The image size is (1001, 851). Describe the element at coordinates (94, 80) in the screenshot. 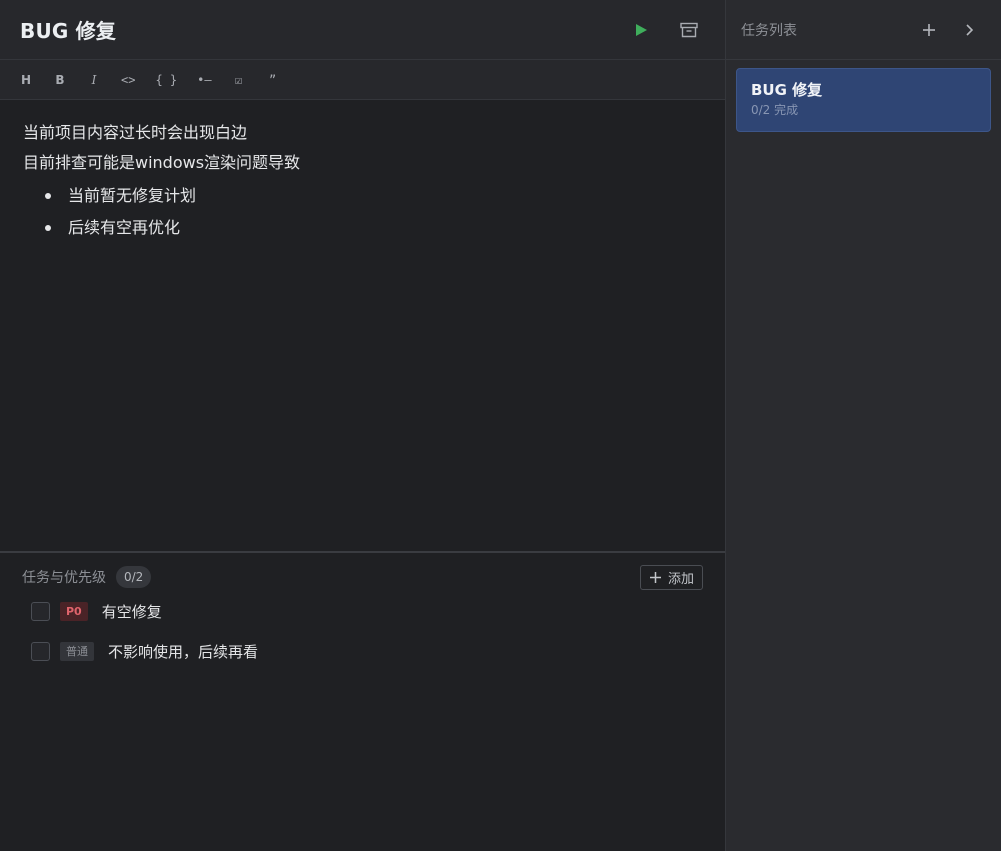

I see `italic-button: I` at that location.